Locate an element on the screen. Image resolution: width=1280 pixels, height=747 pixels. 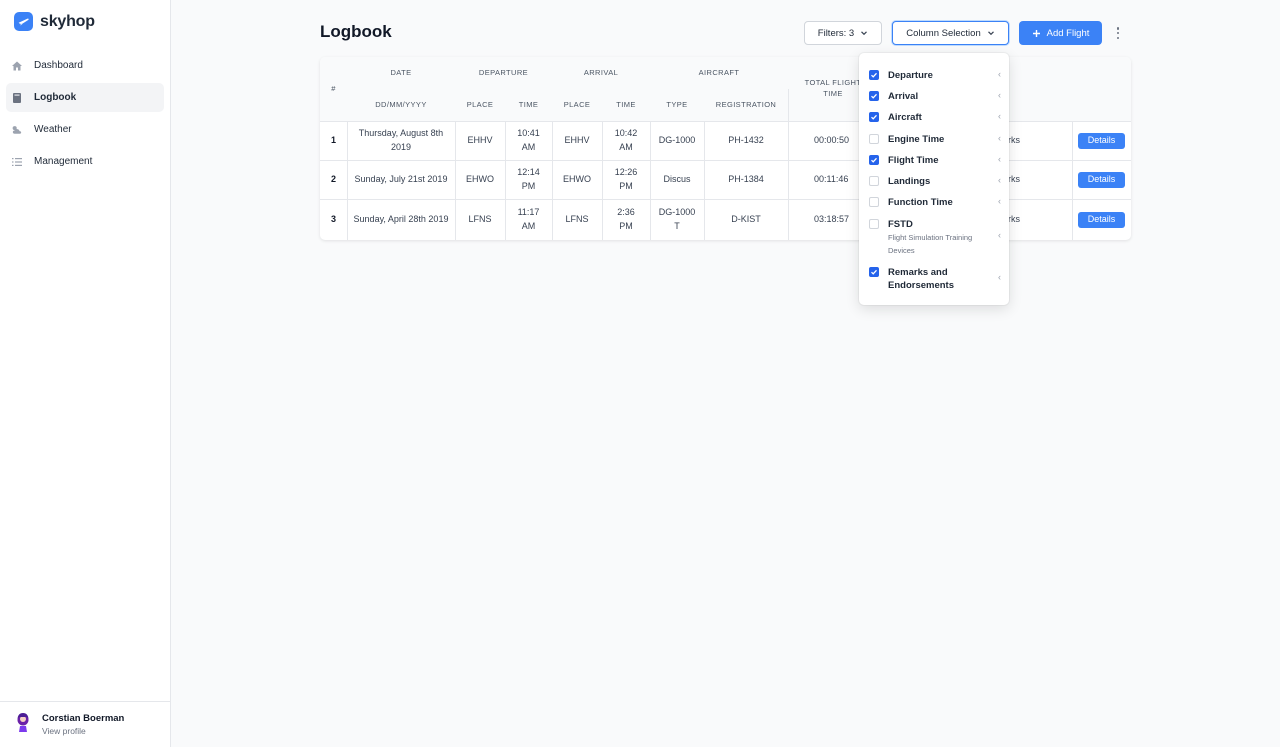
sidebar-item-dashboard: Dashboard is located at coordinates (85, 65).